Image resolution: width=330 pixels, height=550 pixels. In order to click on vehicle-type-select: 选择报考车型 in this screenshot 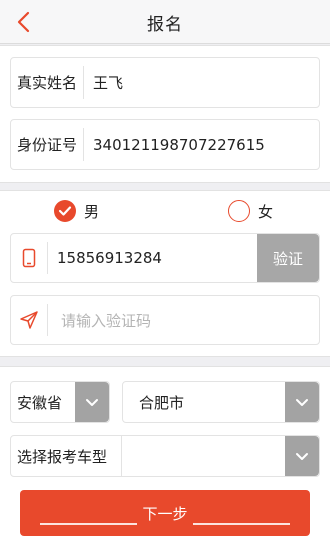, I will do `click(165, 456)`.